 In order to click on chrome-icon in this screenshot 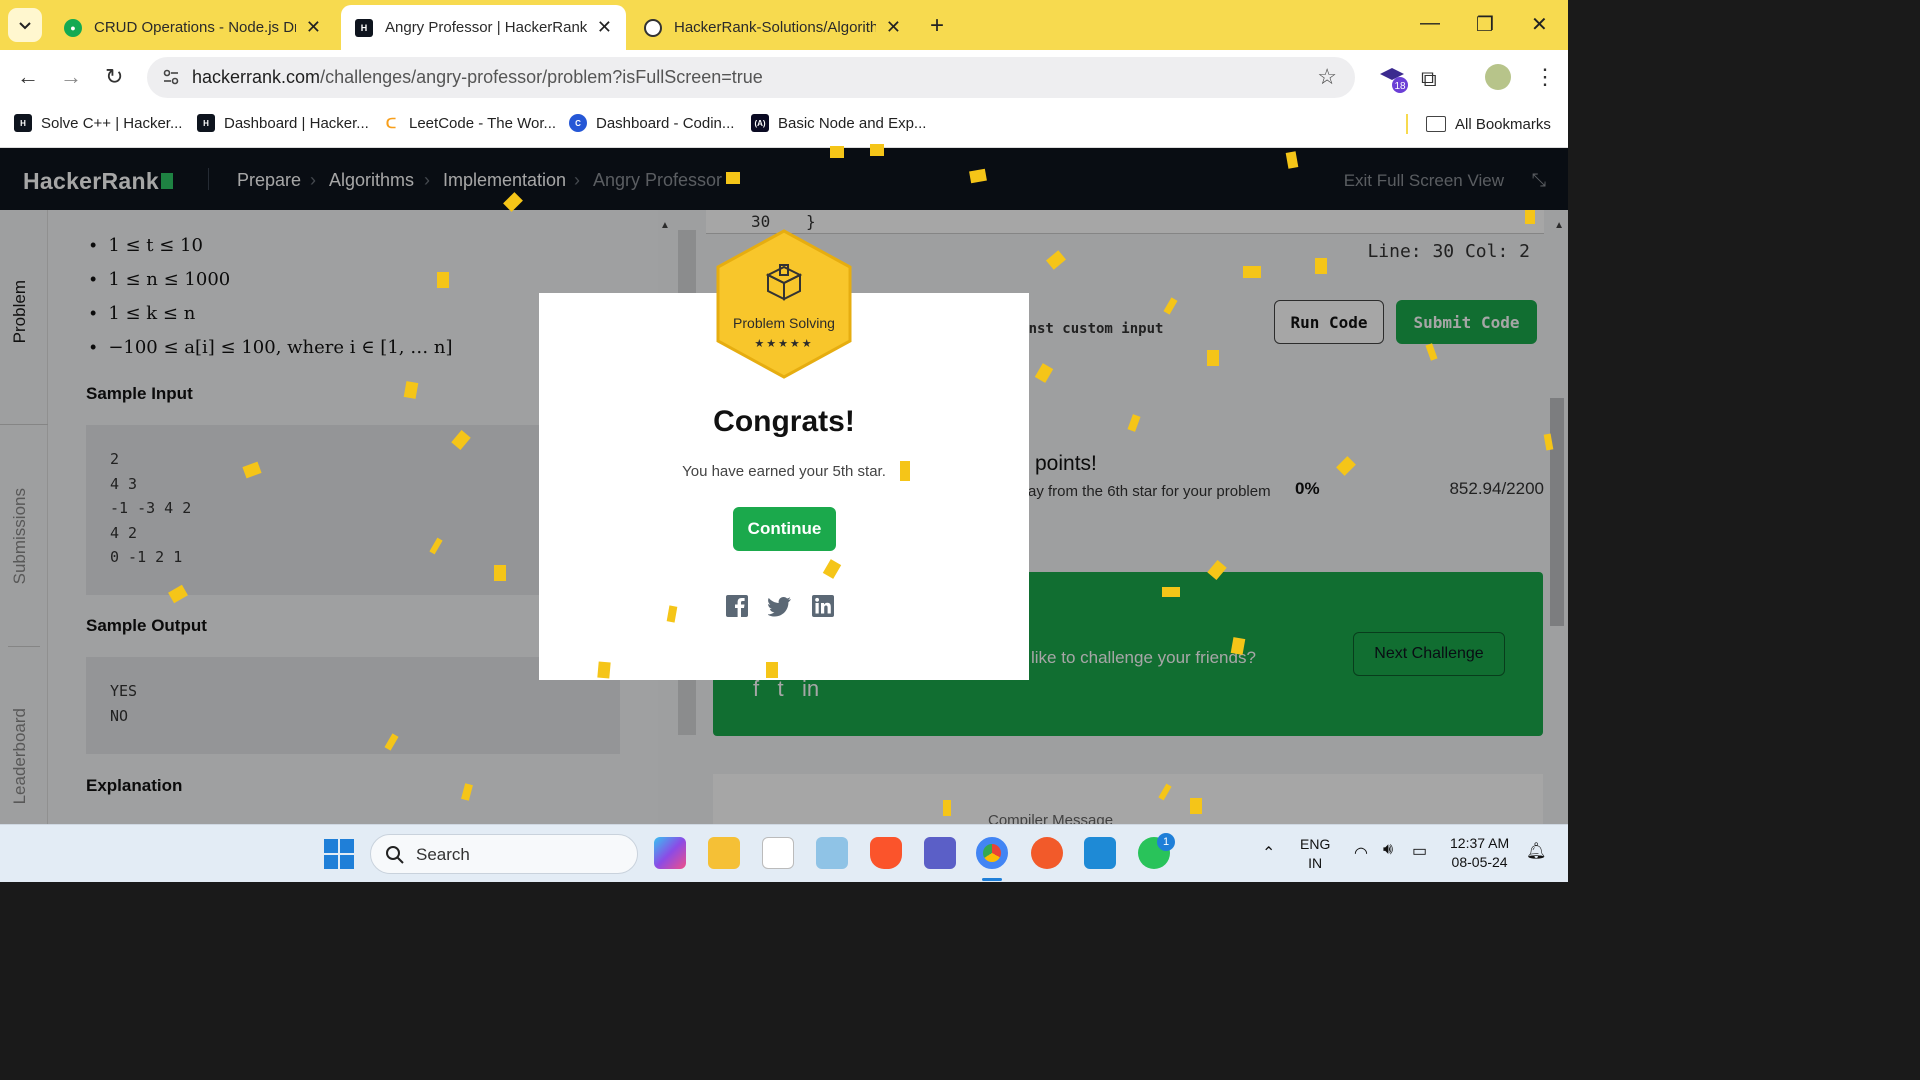, I will do `click(992, 853)`.